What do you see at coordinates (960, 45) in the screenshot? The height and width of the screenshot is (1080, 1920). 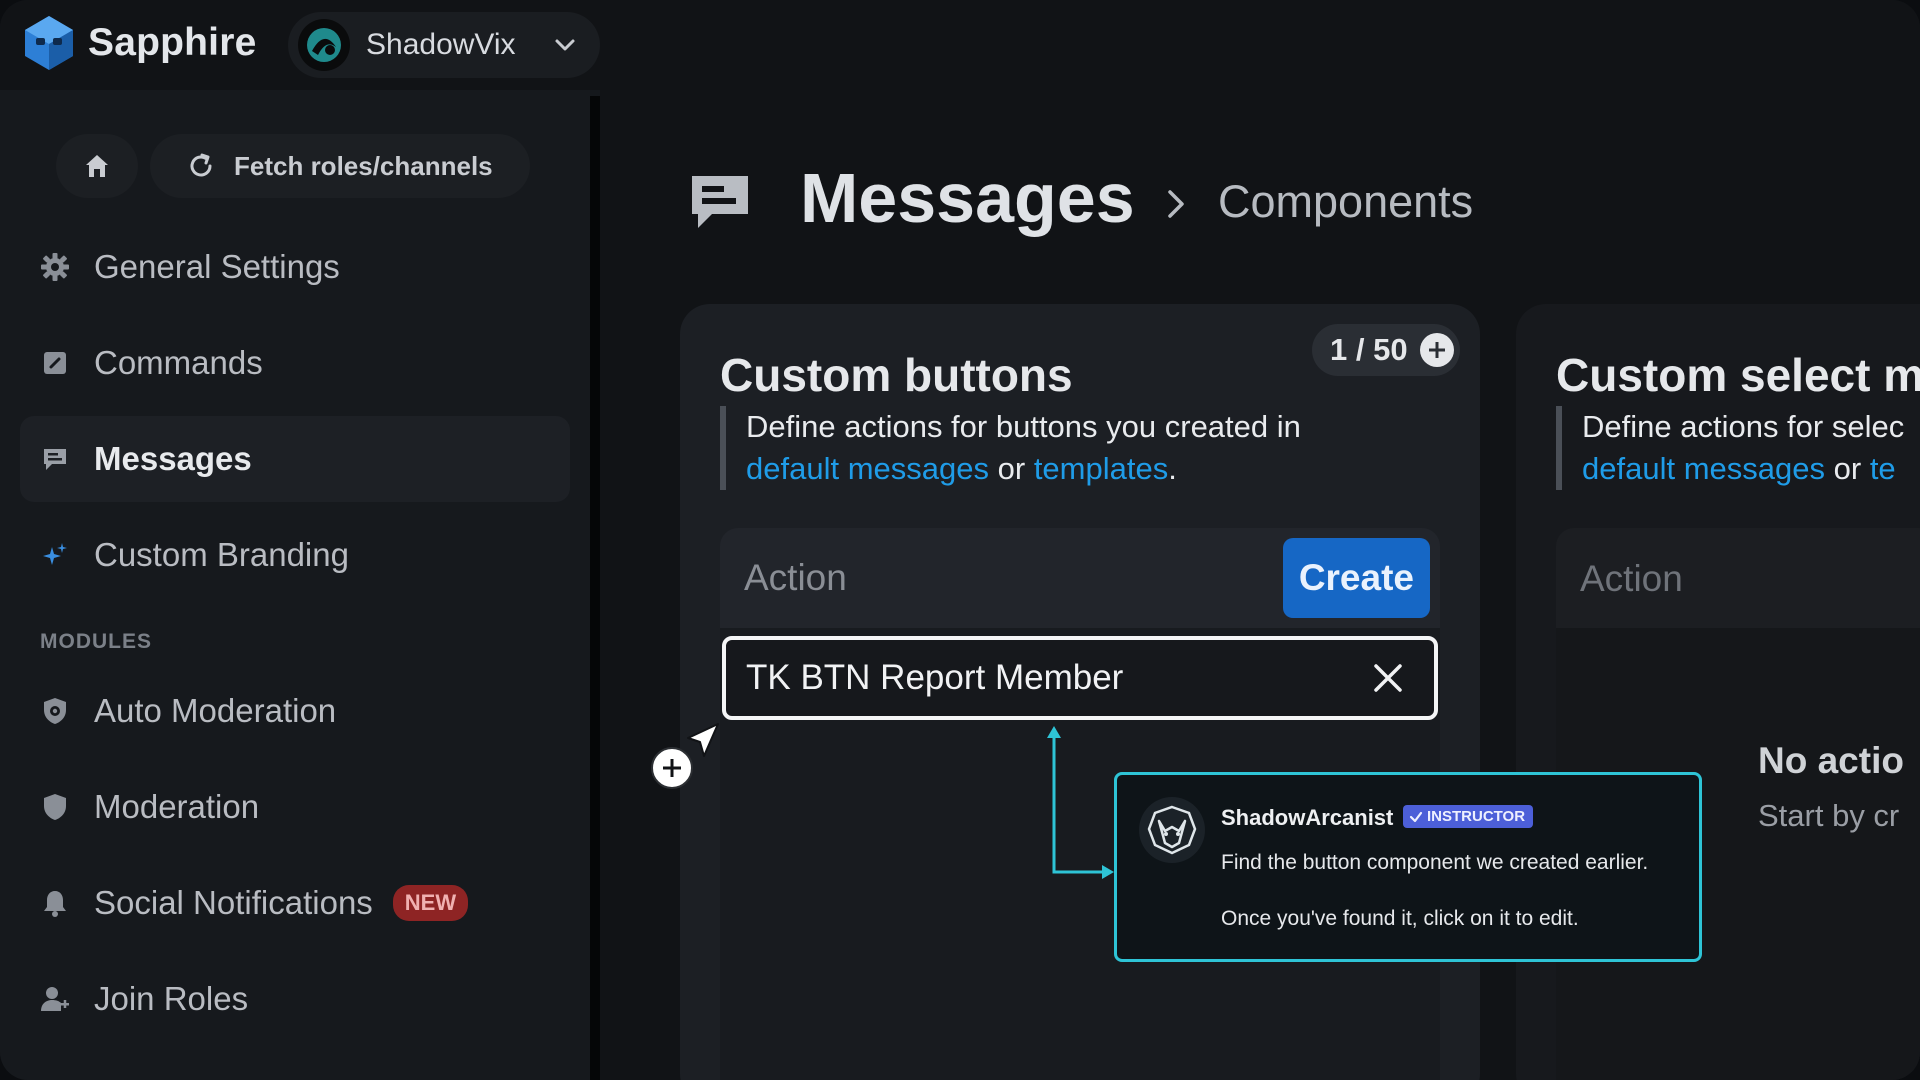 I see `top-bar: Sapphire ShadowVix` at bounding box center [960, 45].